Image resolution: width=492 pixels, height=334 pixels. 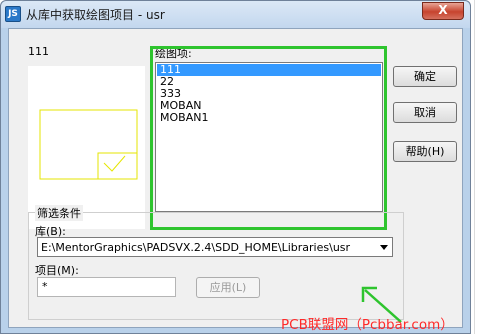 What do you see at coordinates (59, 213) in the screenshot?
I see `filter-group-title: 筛选条件` at bounding box center [59, 213].